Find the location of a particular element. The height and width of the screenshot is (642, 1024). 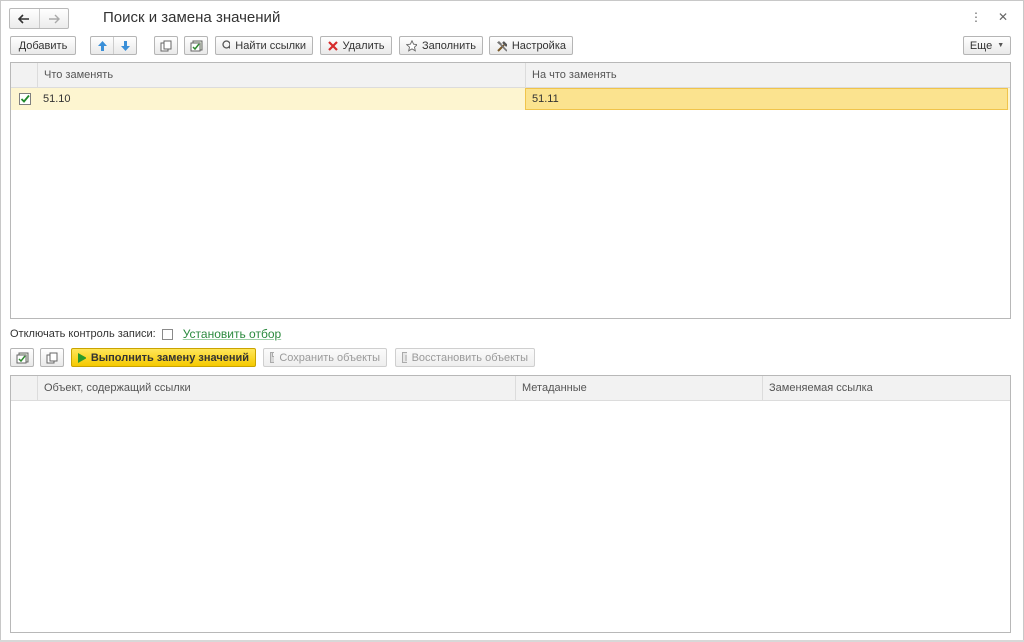

check-results-button is located at coordinates (22, 357).